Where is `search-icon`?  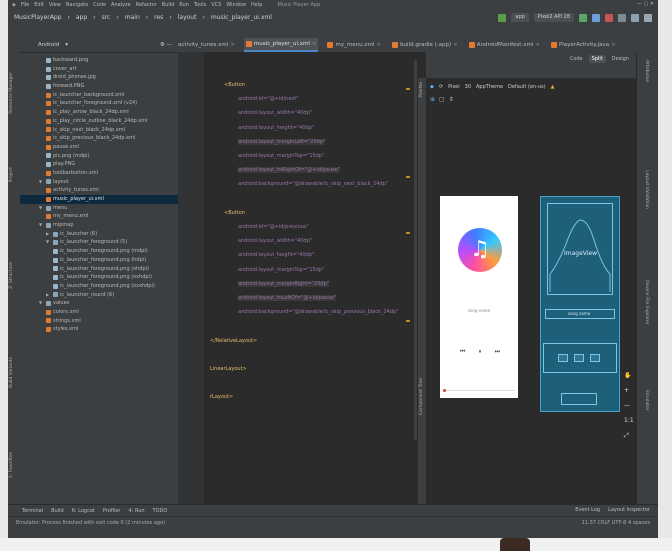
search-icon is located at coordinates (648, 17).